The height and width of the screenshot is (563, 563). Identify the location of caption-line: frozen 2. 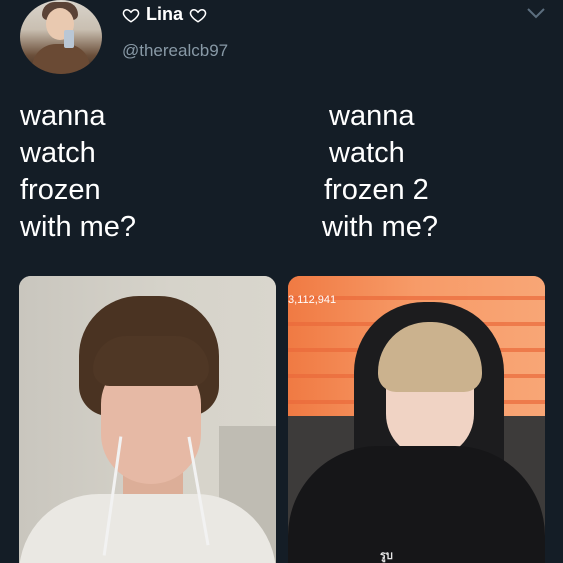
(376, 190).